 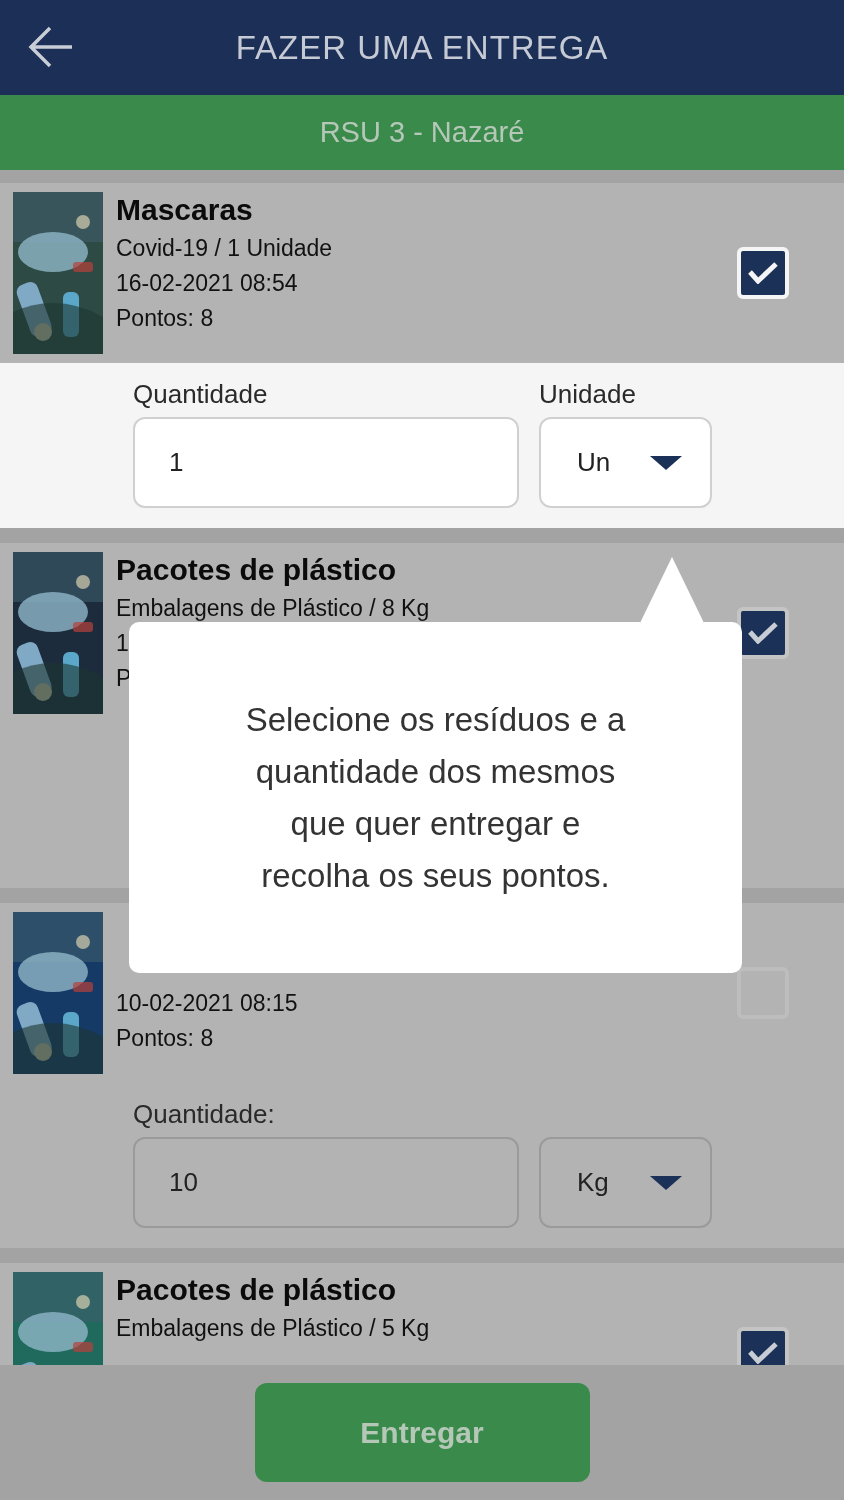 What do you see at coordinates (625, 462) in the screenshot?
I see `unit-dropdown: Un` at bounding box center [625, 462].